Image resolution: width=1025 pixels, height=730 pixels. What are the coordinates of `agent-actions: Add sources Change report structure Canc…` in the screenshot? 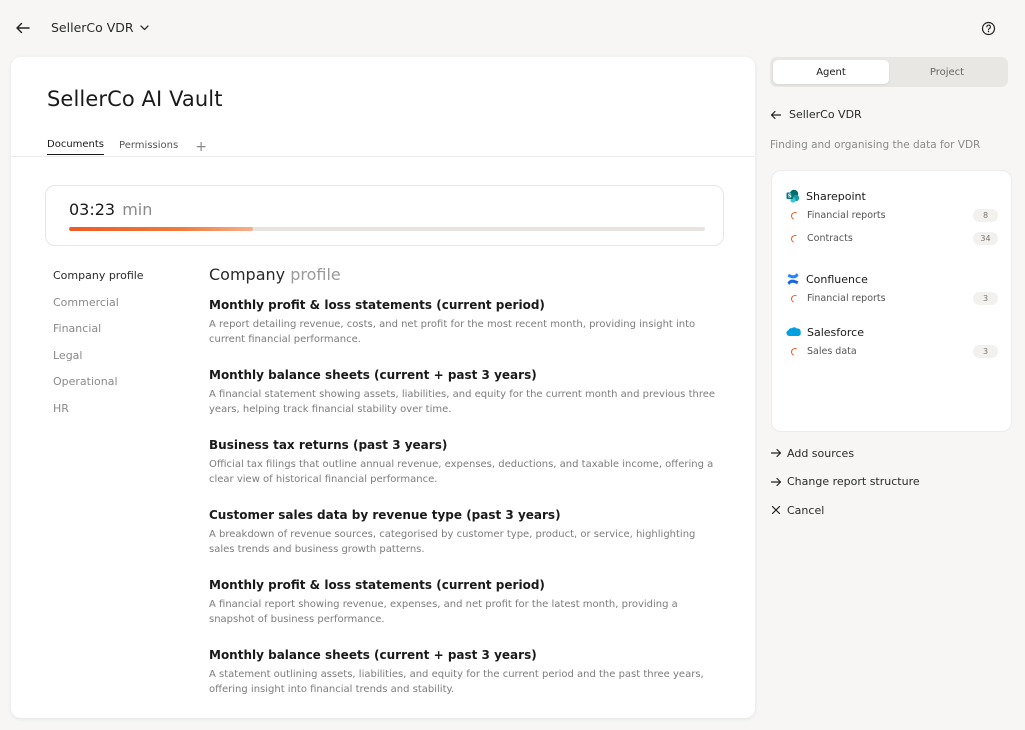 It's located at (845, 482).